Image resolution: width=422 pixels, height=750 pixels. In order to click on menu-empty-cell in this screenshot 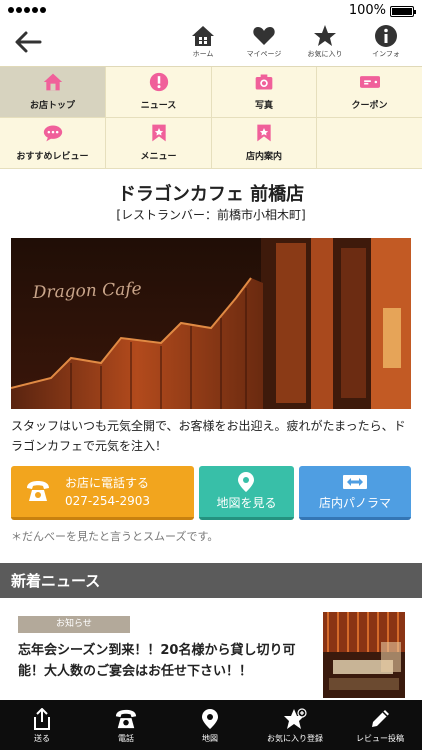, I will do `click(369, 143)`.